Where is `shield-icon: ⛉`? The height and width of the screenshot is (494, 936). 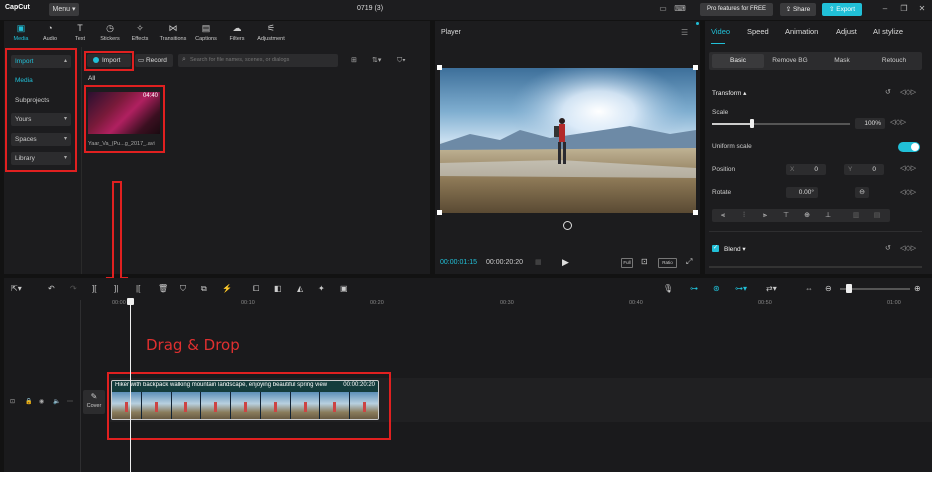
shield-icon: ⛉ is located at coordinates (183, 289).